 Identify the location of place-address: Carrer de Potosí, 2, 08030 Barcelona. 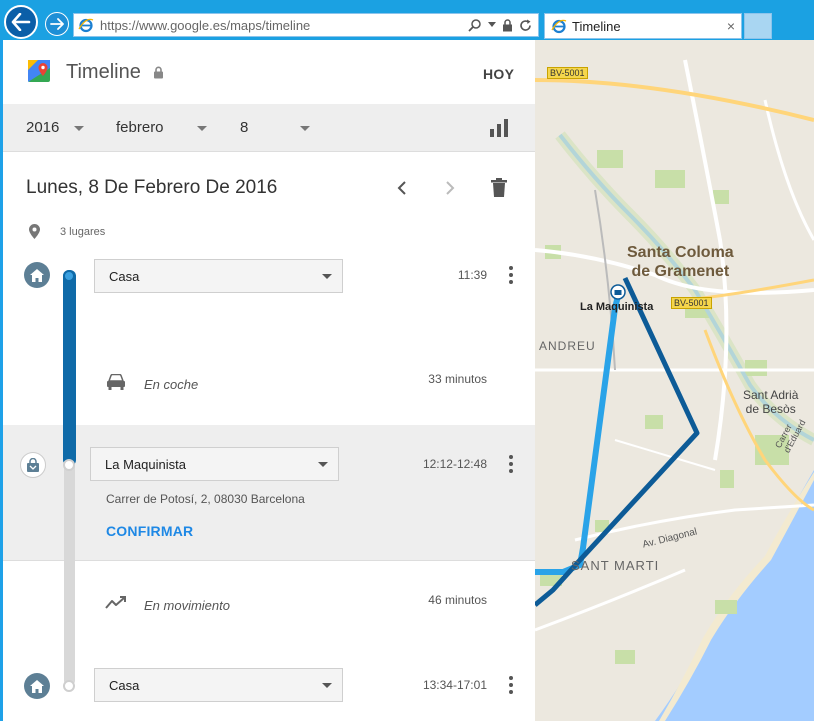
(205, 499).